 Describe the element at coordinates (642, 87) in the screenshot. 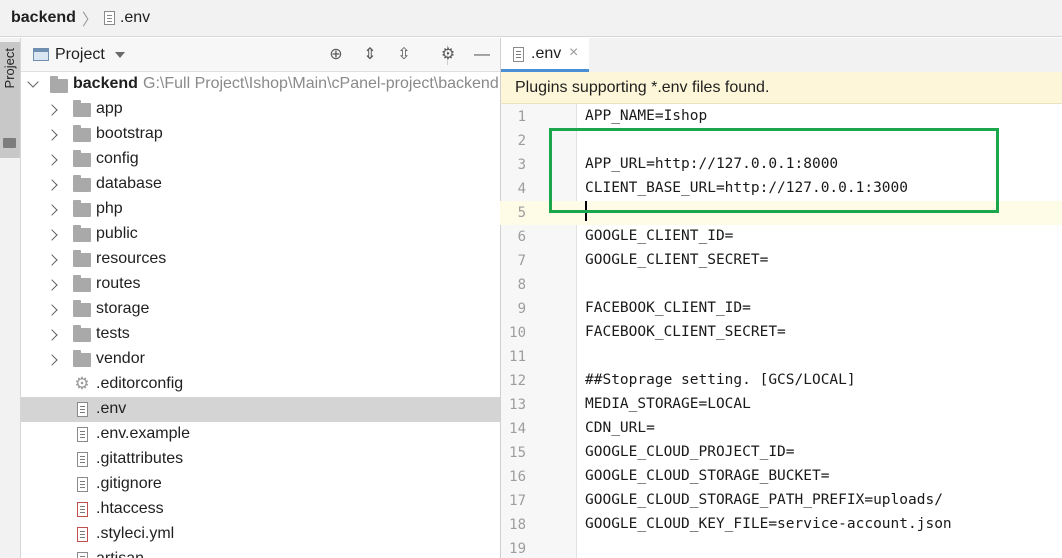

I see `banner-text: Plugins supporting *.env files found.` at that location.